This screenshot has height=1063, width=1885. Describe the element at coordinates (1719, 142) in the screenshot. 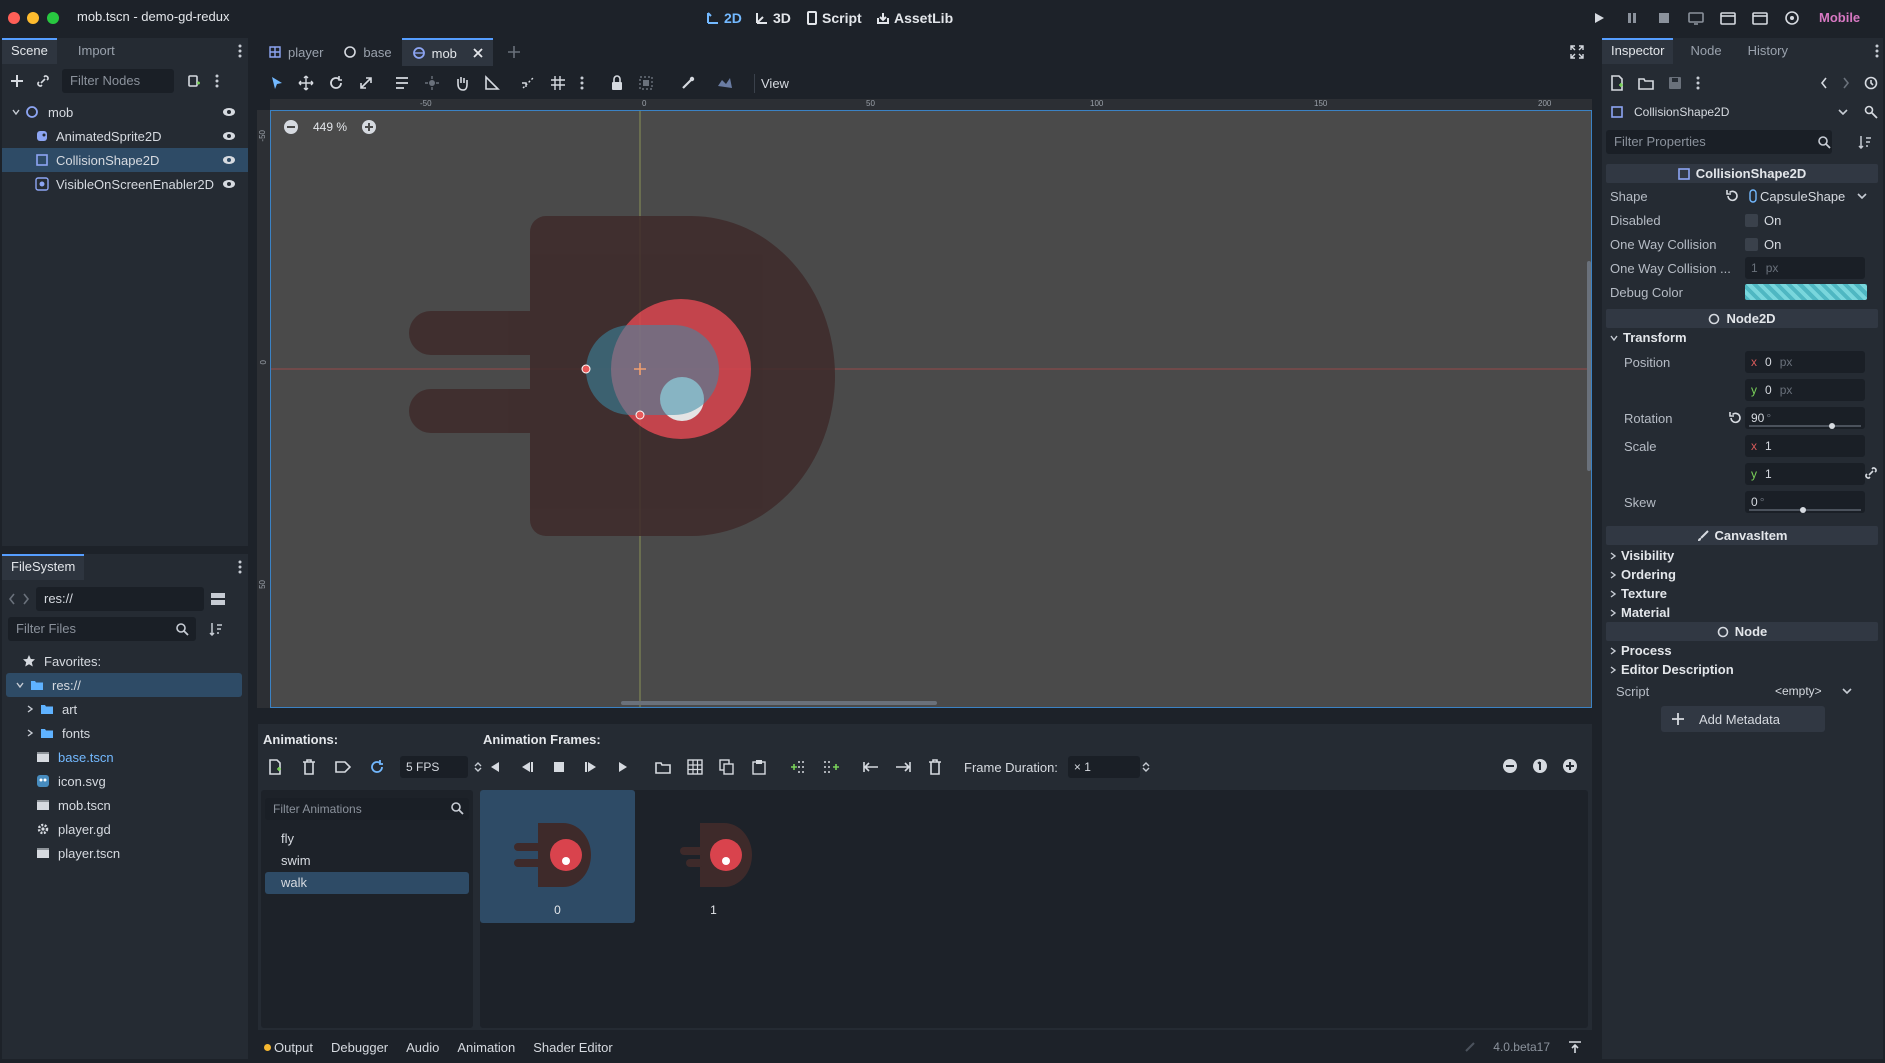

I see `filter-properties-input: Filter Properties` at that location.